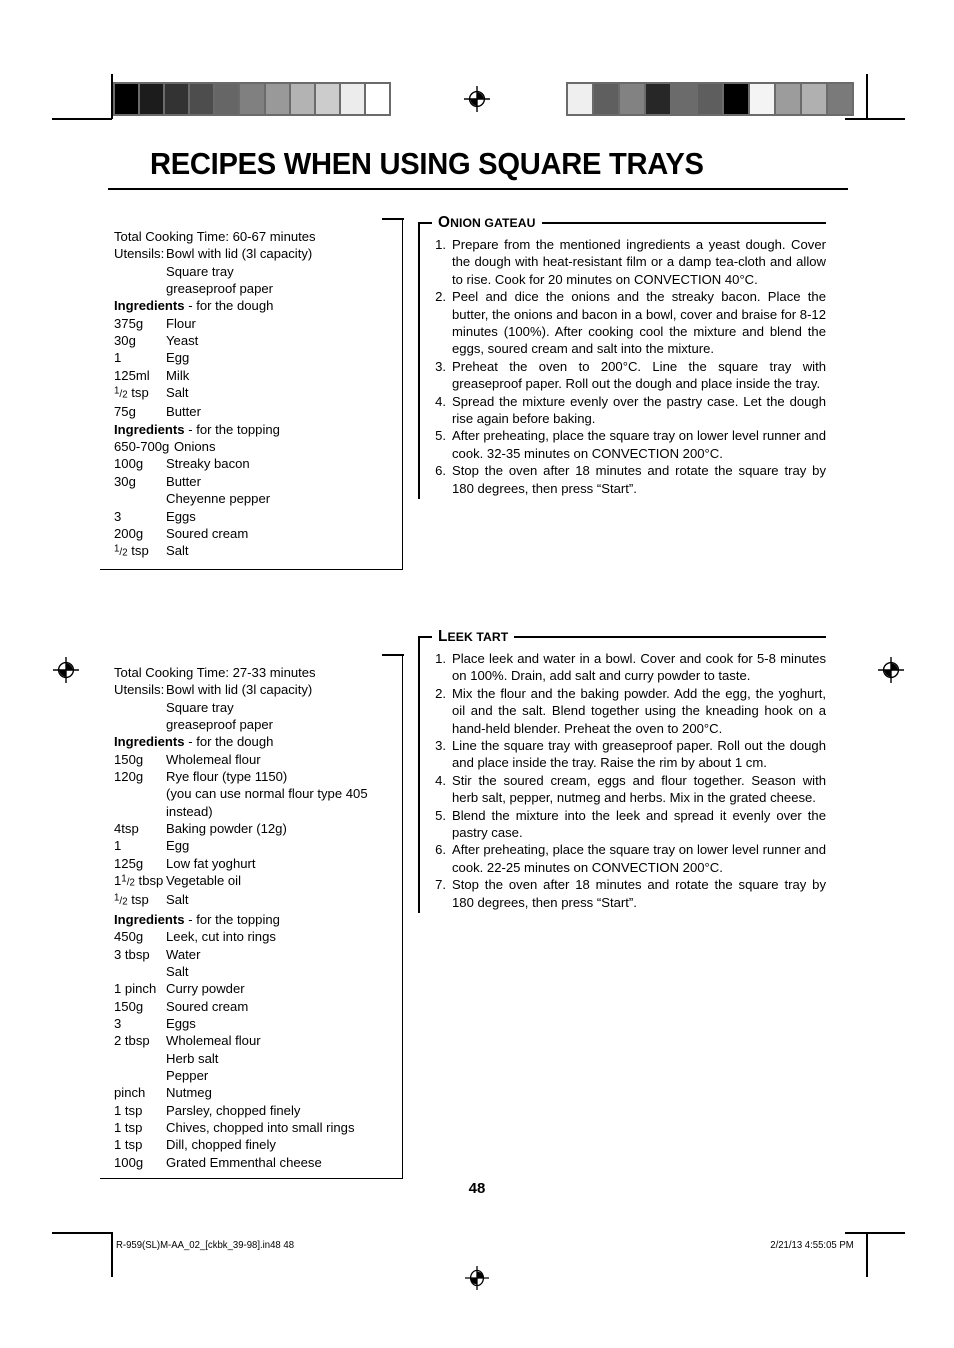 This screenshot has height=1348, width=954. What do you see at coordinates (129, 777) in the screenshot?
I see `ingredient-qty: 120g` at bounding box center [129, 777].